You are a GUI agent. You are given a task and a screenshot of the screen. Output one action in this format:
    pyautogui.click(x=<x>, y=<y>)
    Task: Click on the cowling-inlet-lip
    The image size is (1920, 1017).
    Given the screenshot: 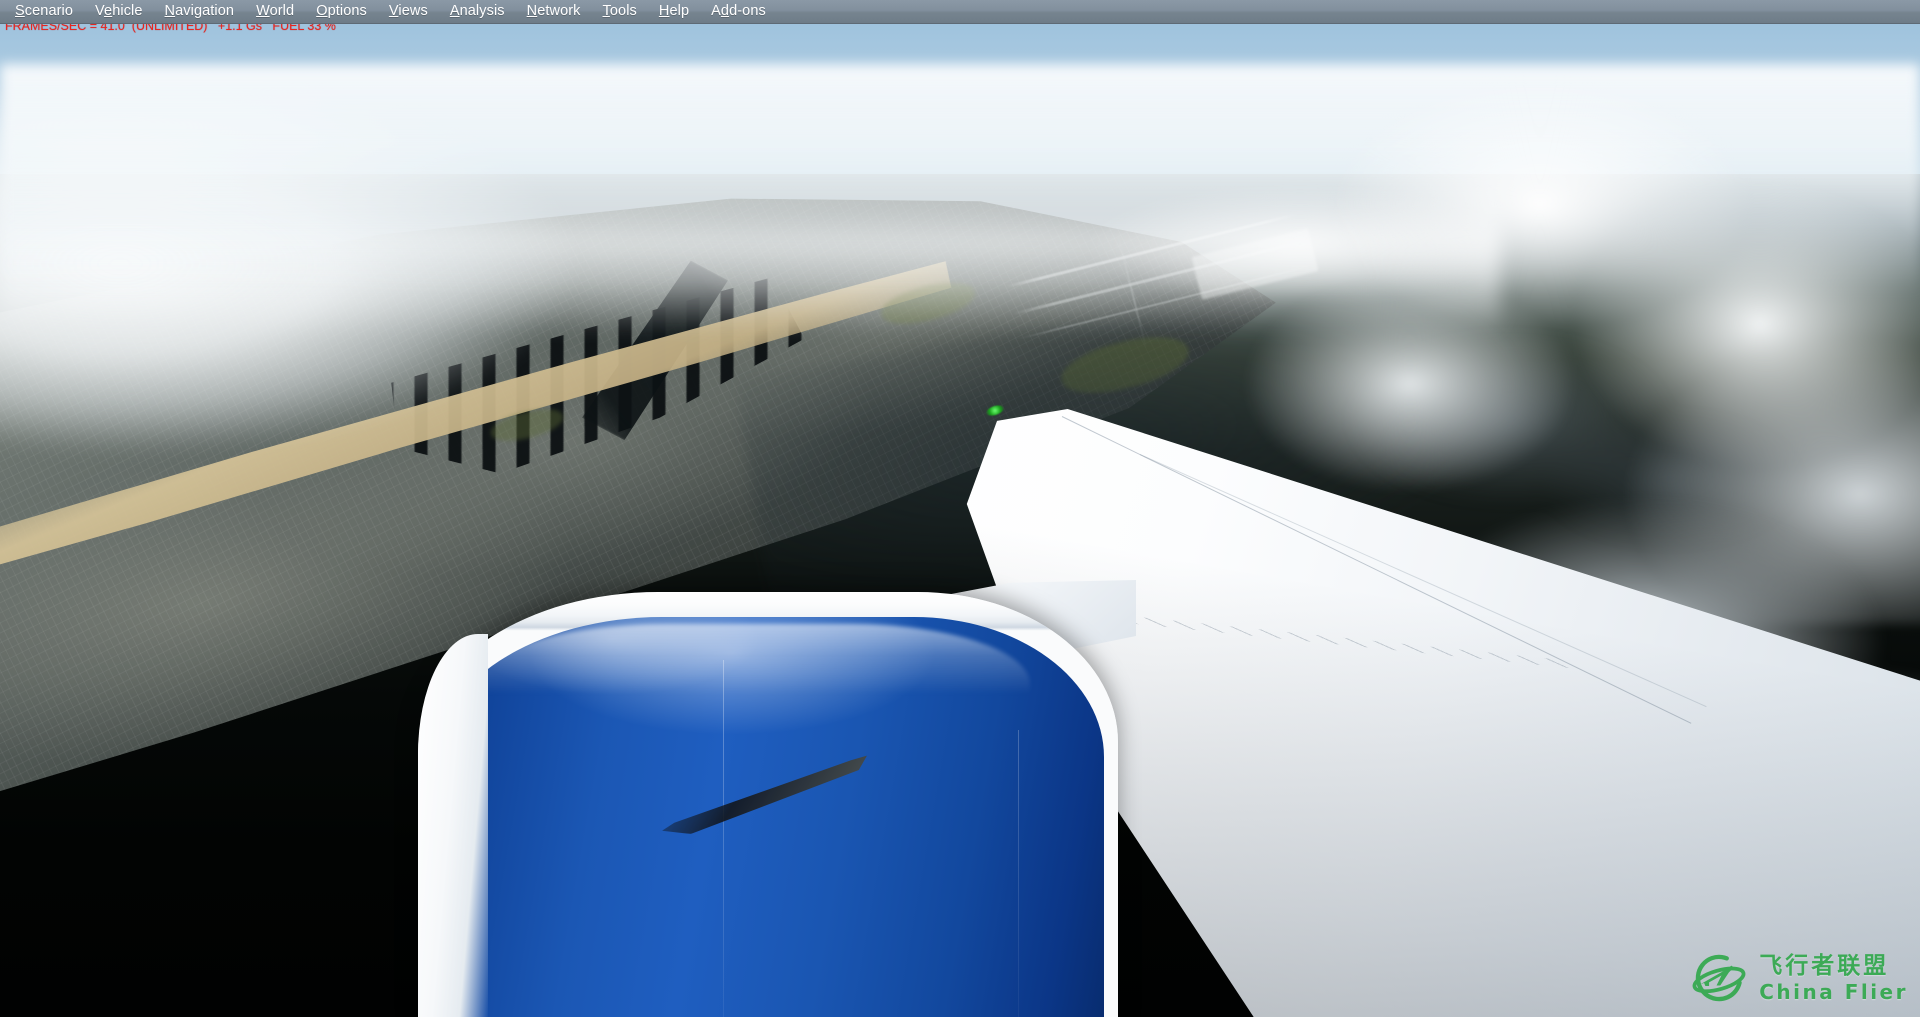 What is the action you would take?
    pyautogui.click(x=453, y=825)
    